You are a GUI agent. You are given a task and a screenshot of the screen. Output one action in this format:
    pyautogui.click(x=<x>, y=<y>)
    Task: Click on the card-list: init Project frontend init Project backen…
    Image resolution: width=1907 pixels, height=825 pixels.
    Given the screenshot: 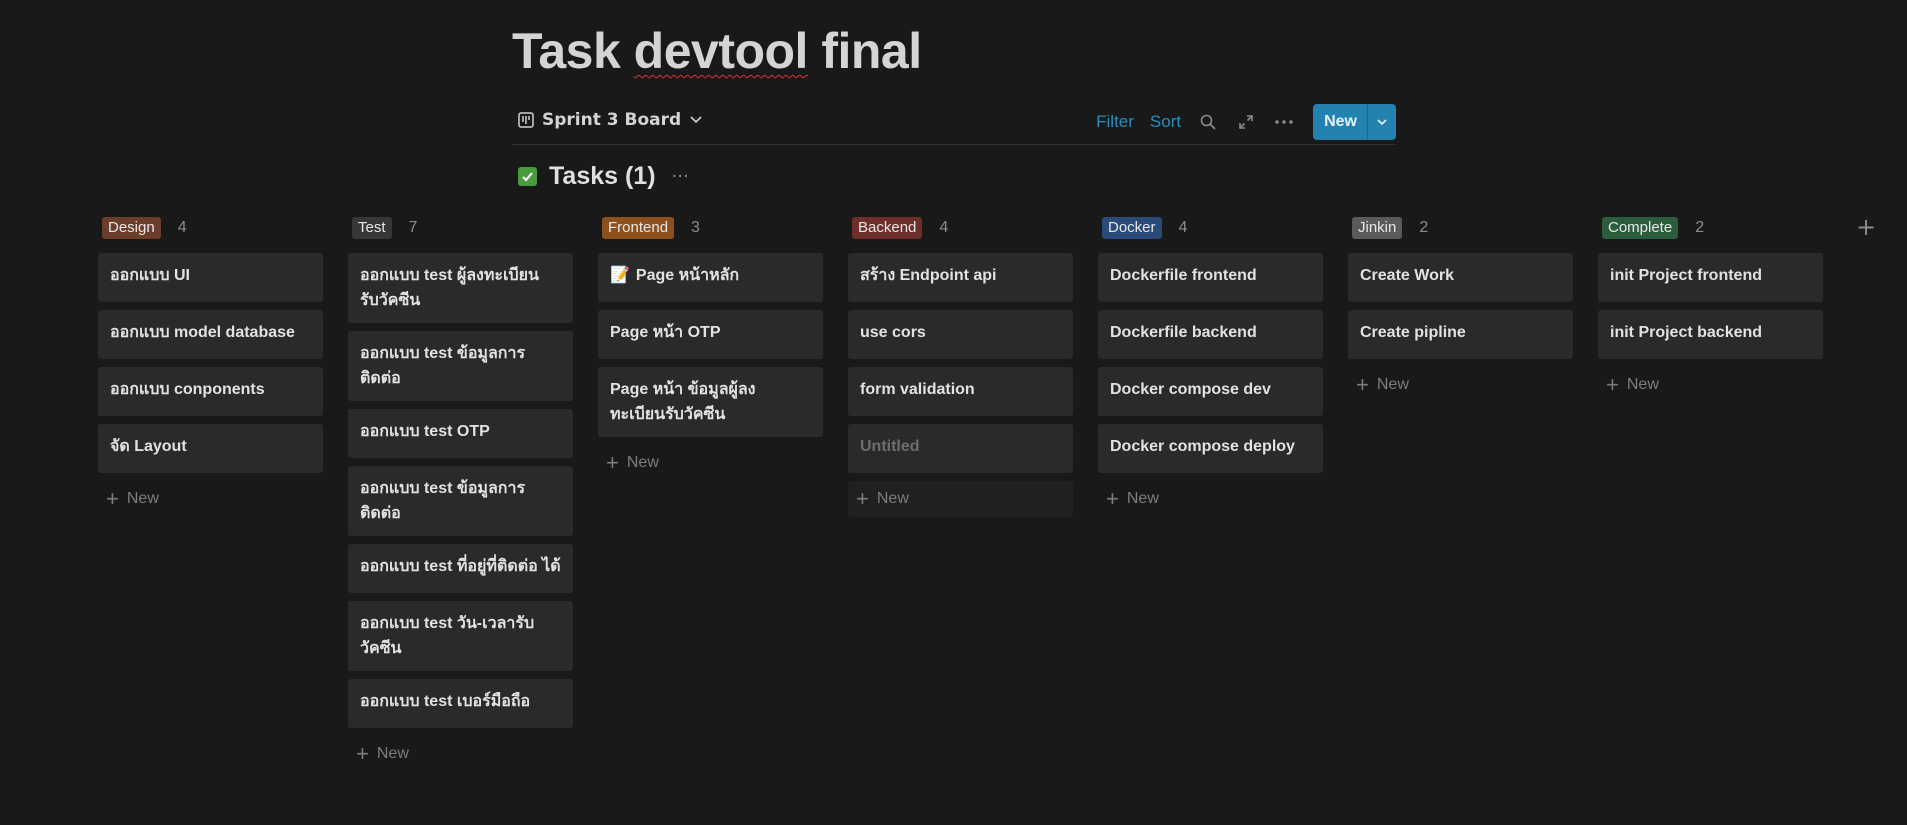 What is the action you would take?
    pyautogui.click(x=1710, y=306)
    